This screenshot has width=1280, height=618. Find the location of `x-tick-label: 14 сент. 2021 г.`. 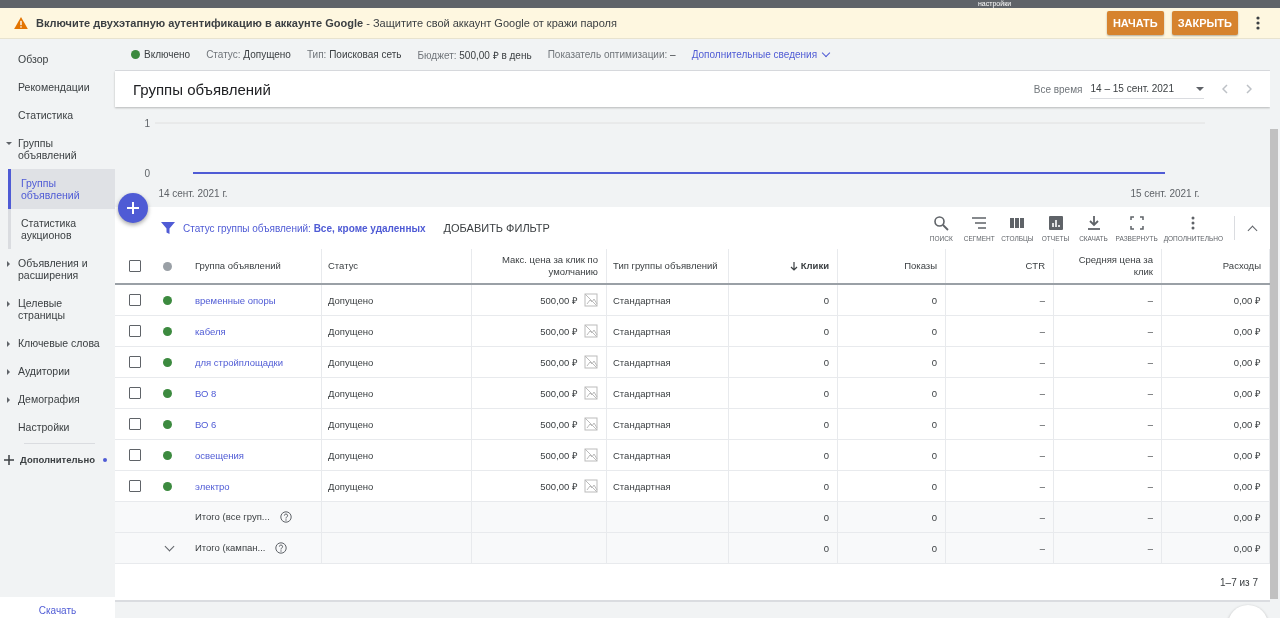

x-tick-label: 14 сент. 2021 г. is located at coordinates (193, 193).